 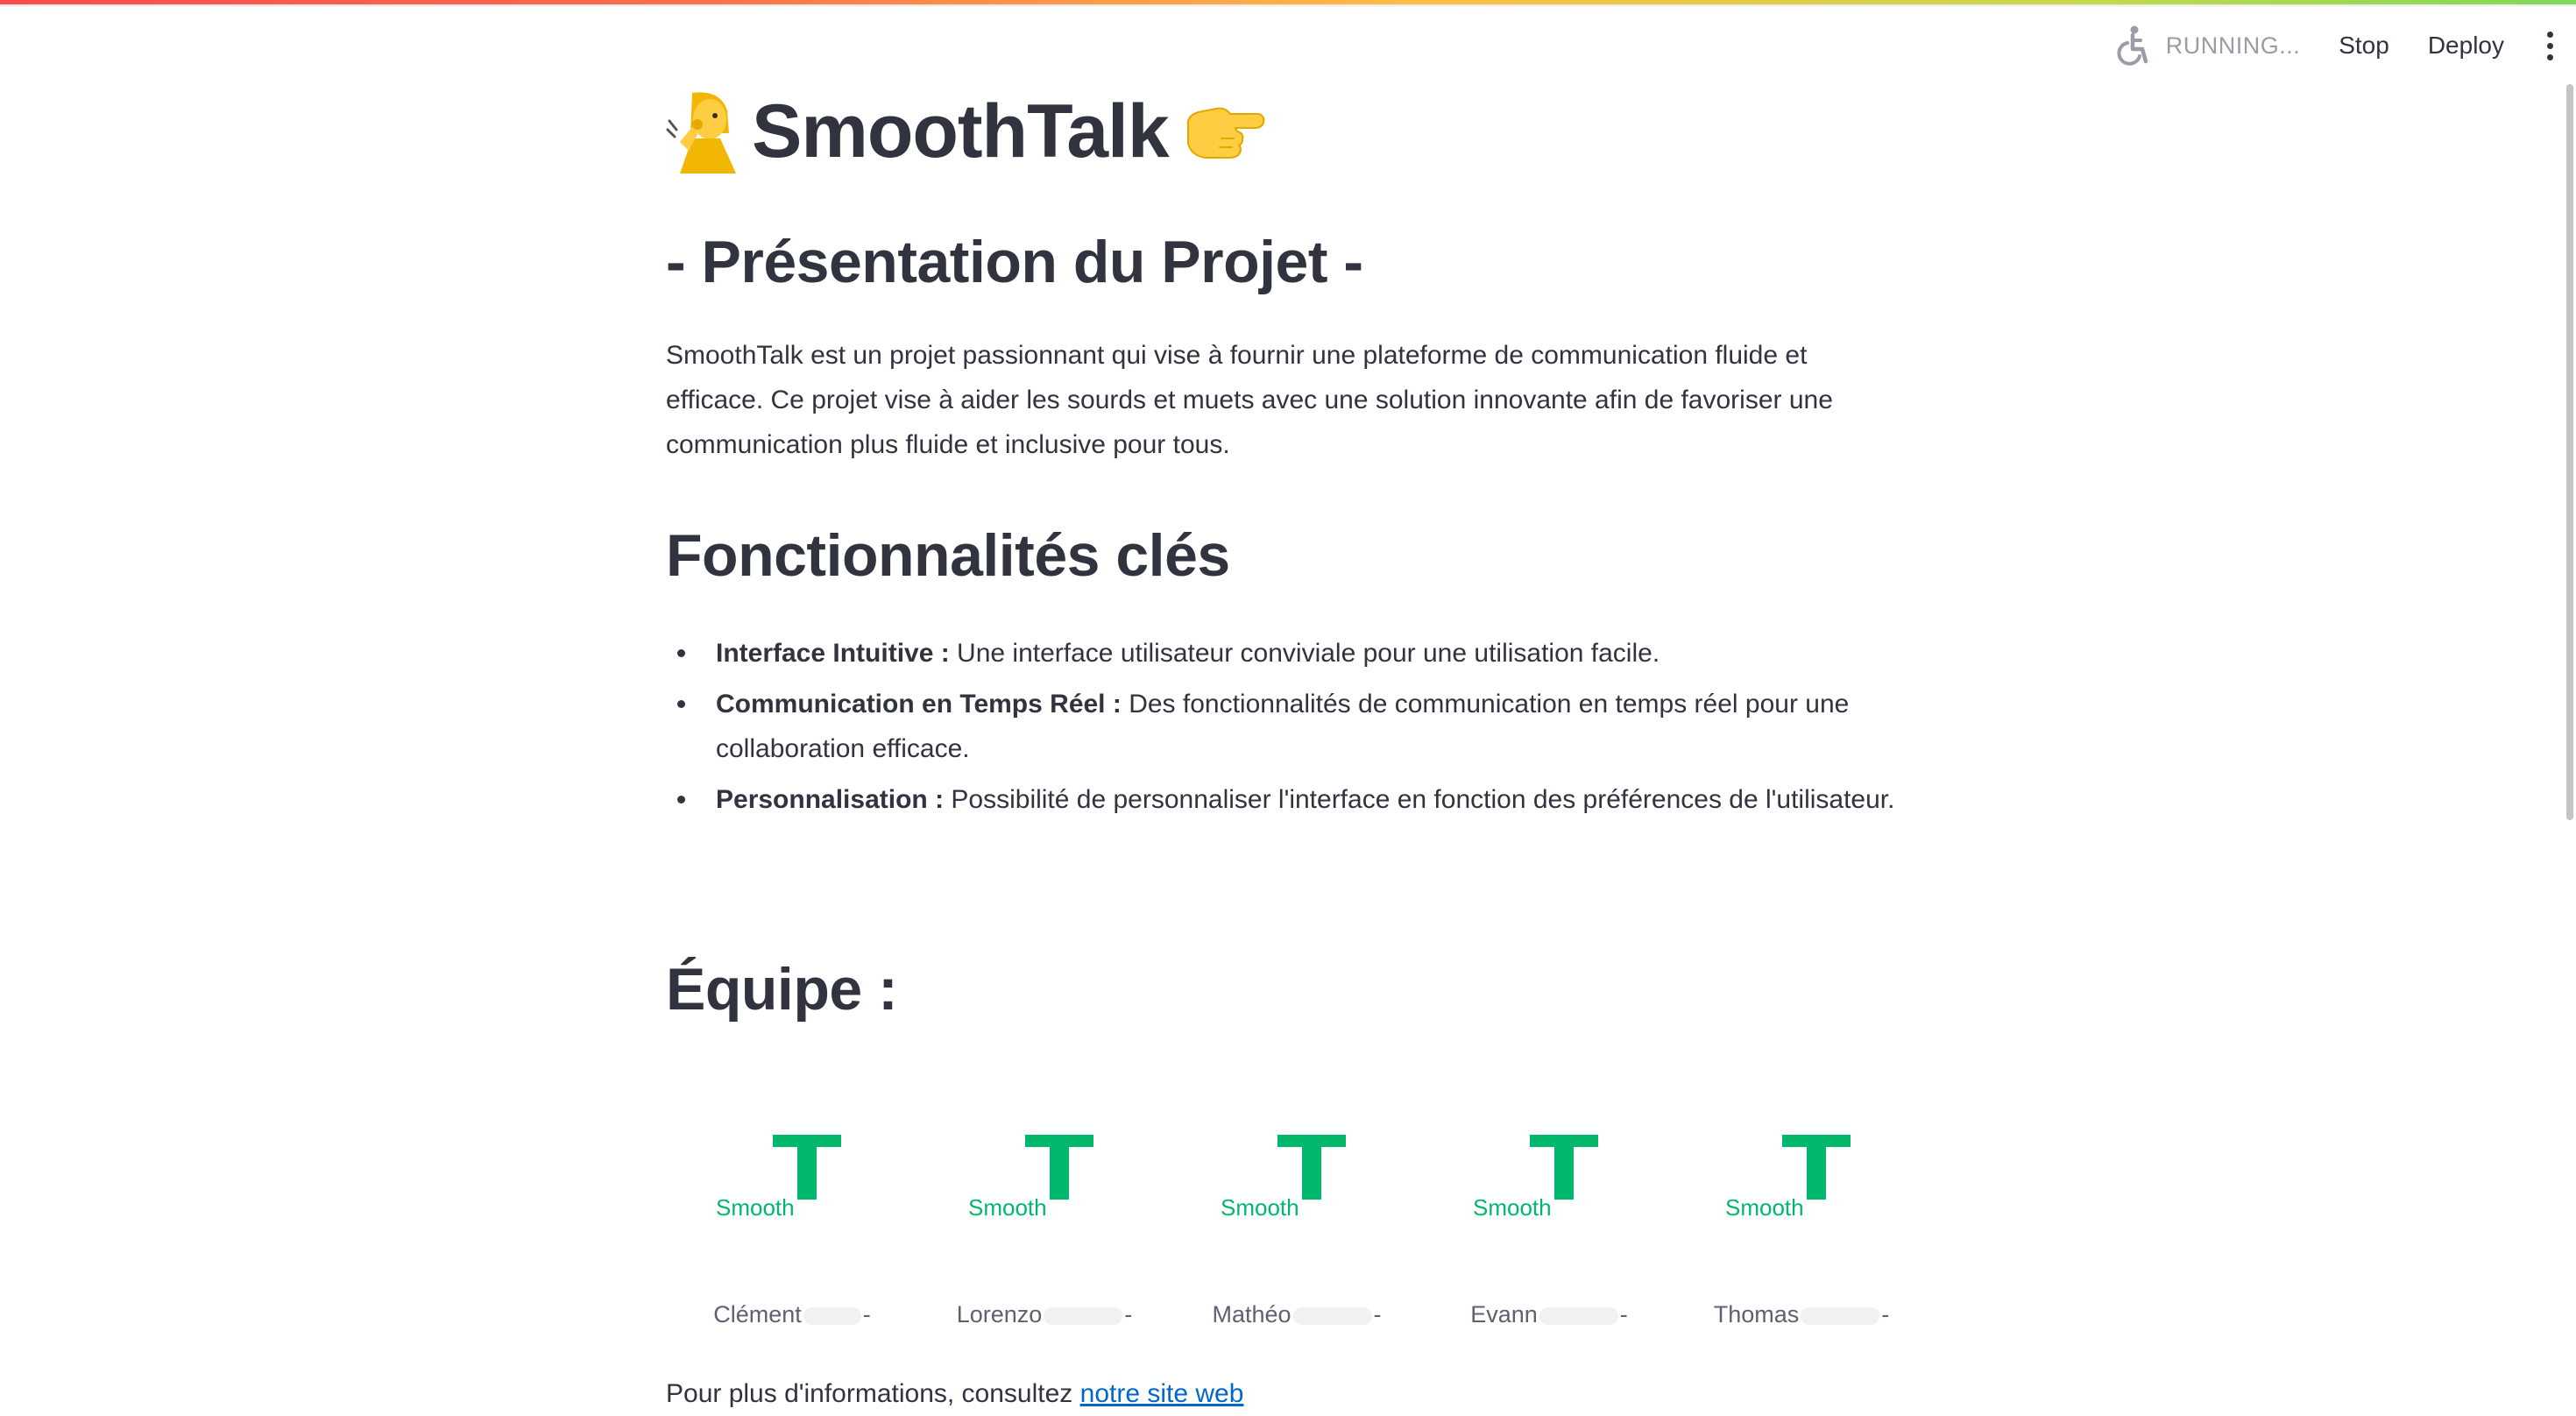 I want to click on deaf-person-emoji-icon, so click(x=701, y=132).